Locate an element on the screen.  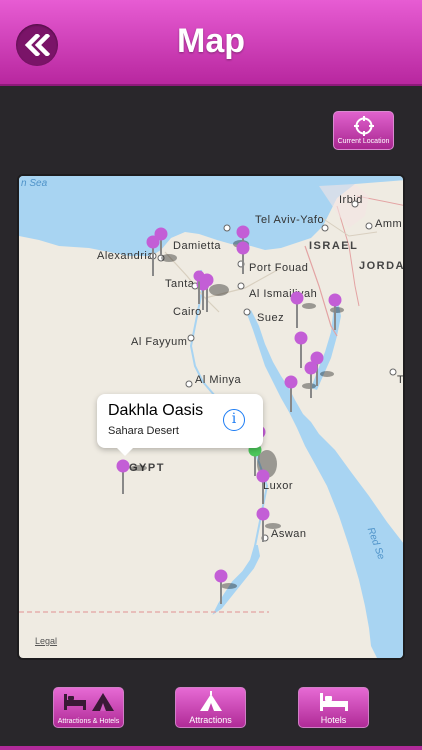
bed-icon is located at coordinates (333, 702).